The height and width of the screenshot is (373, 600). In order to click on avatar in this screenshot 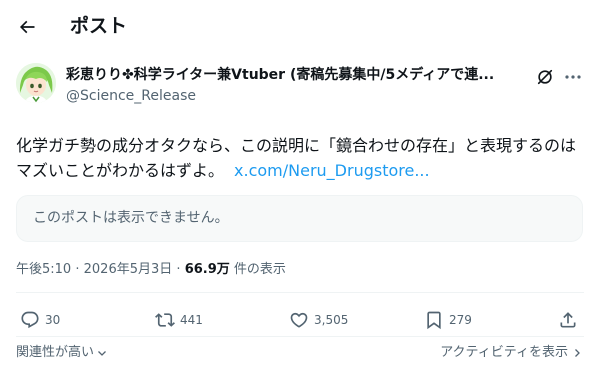, I will do `click(36, 83)`.